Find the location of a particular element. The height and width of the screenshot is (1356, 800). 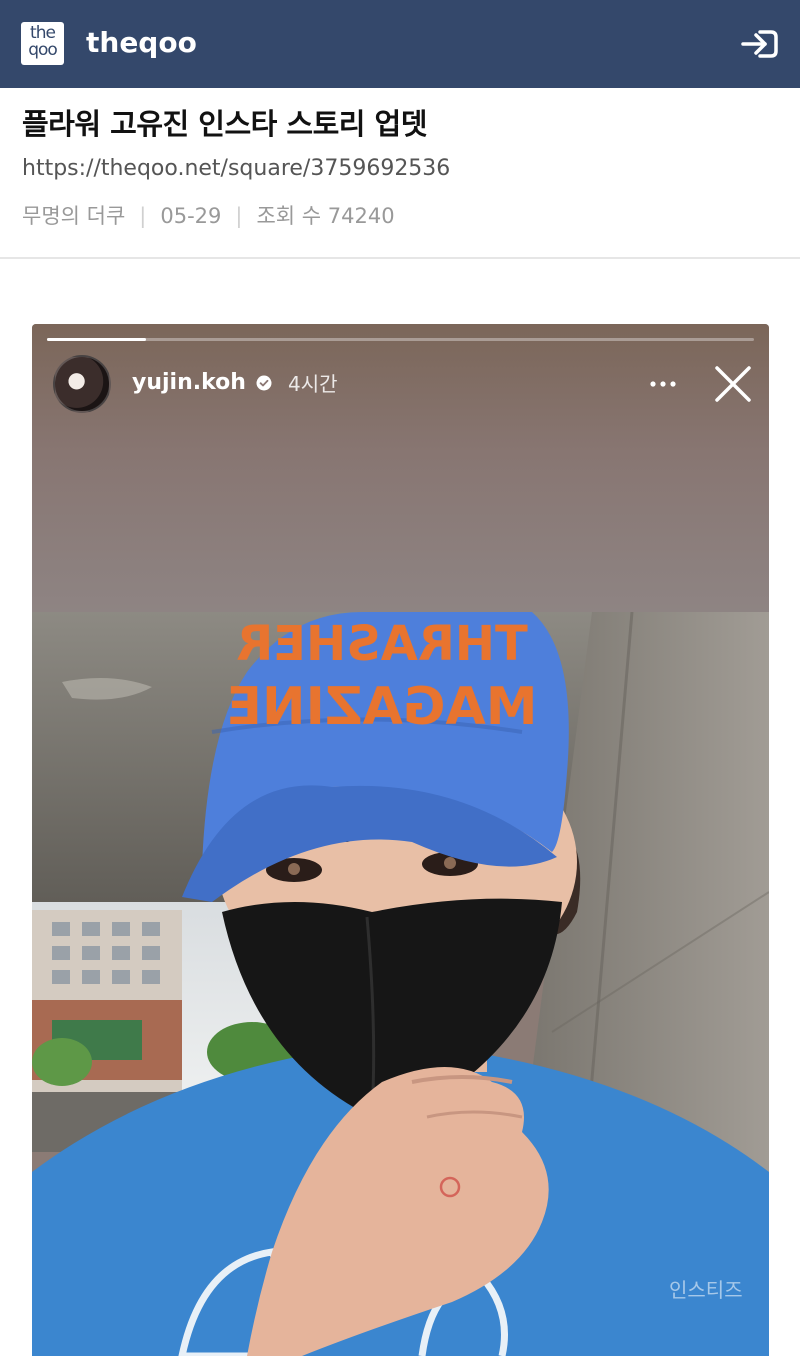

verified-badge-icon is located at coordinates (264, 383).